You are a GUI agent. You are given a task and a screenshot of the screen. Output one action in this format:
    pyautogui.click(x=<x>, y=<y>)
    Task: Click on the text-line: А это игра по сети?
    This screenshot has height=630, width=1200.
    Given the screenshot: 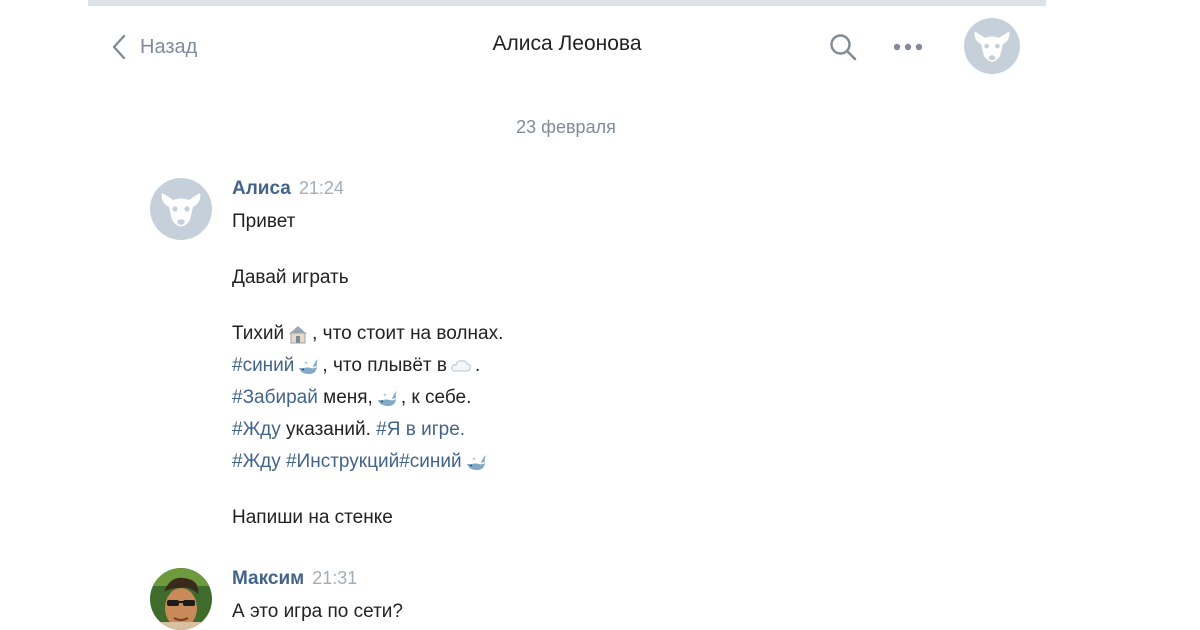 What is the action you would take?
    pyautogui.click(x=317, y=611)
    